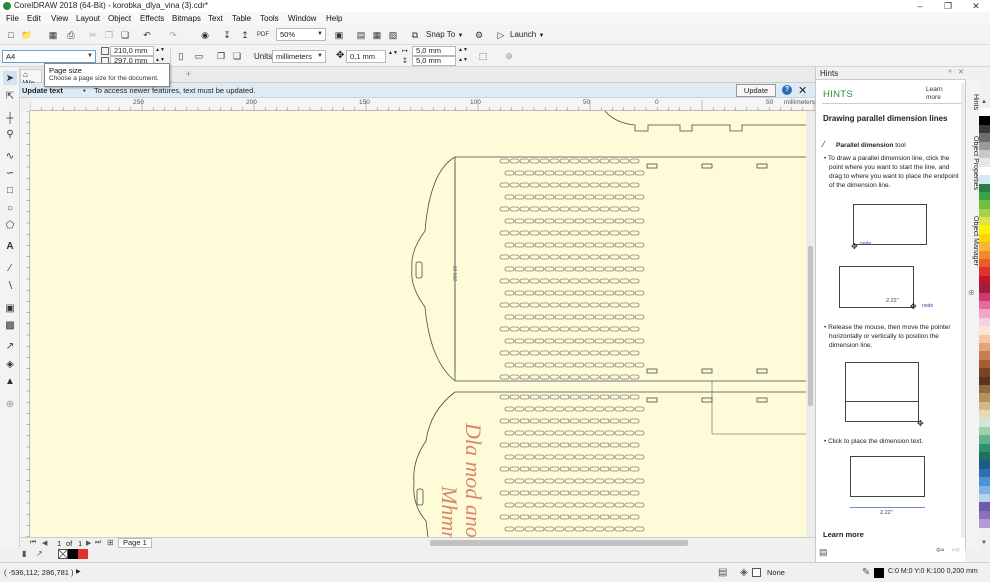 The image size is (990, 582). I want to click on landscape-icon: ▭, so click(199, 56).